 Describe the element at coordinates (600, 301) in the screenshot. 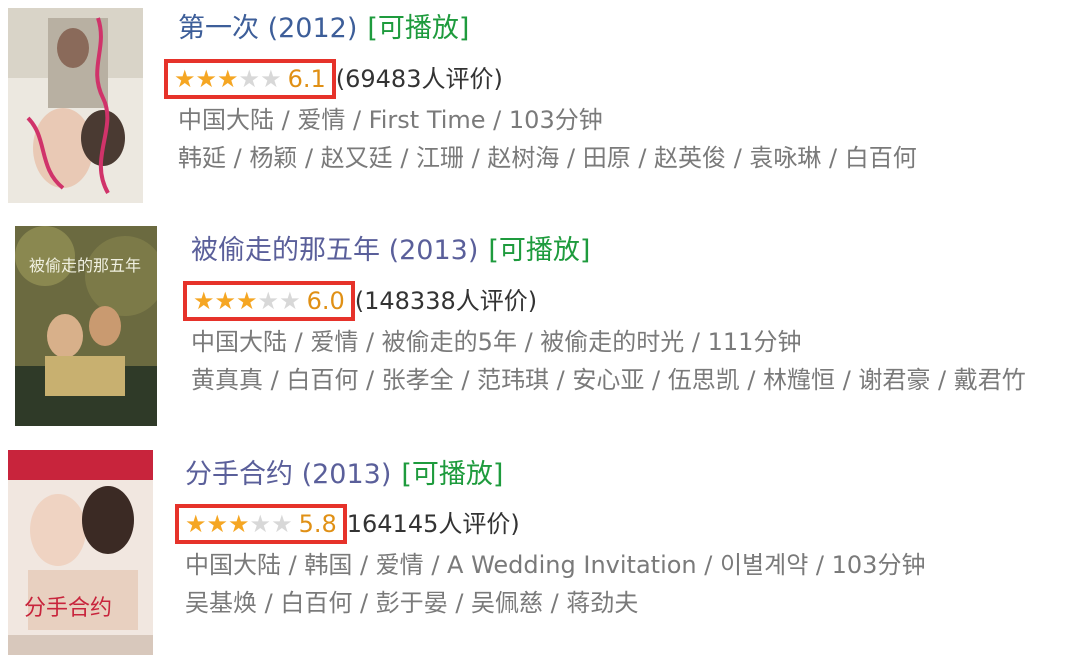

I see `rating-row: ★ ★ ★ ★ ★ 6.0 (148338人评价)` at that location.